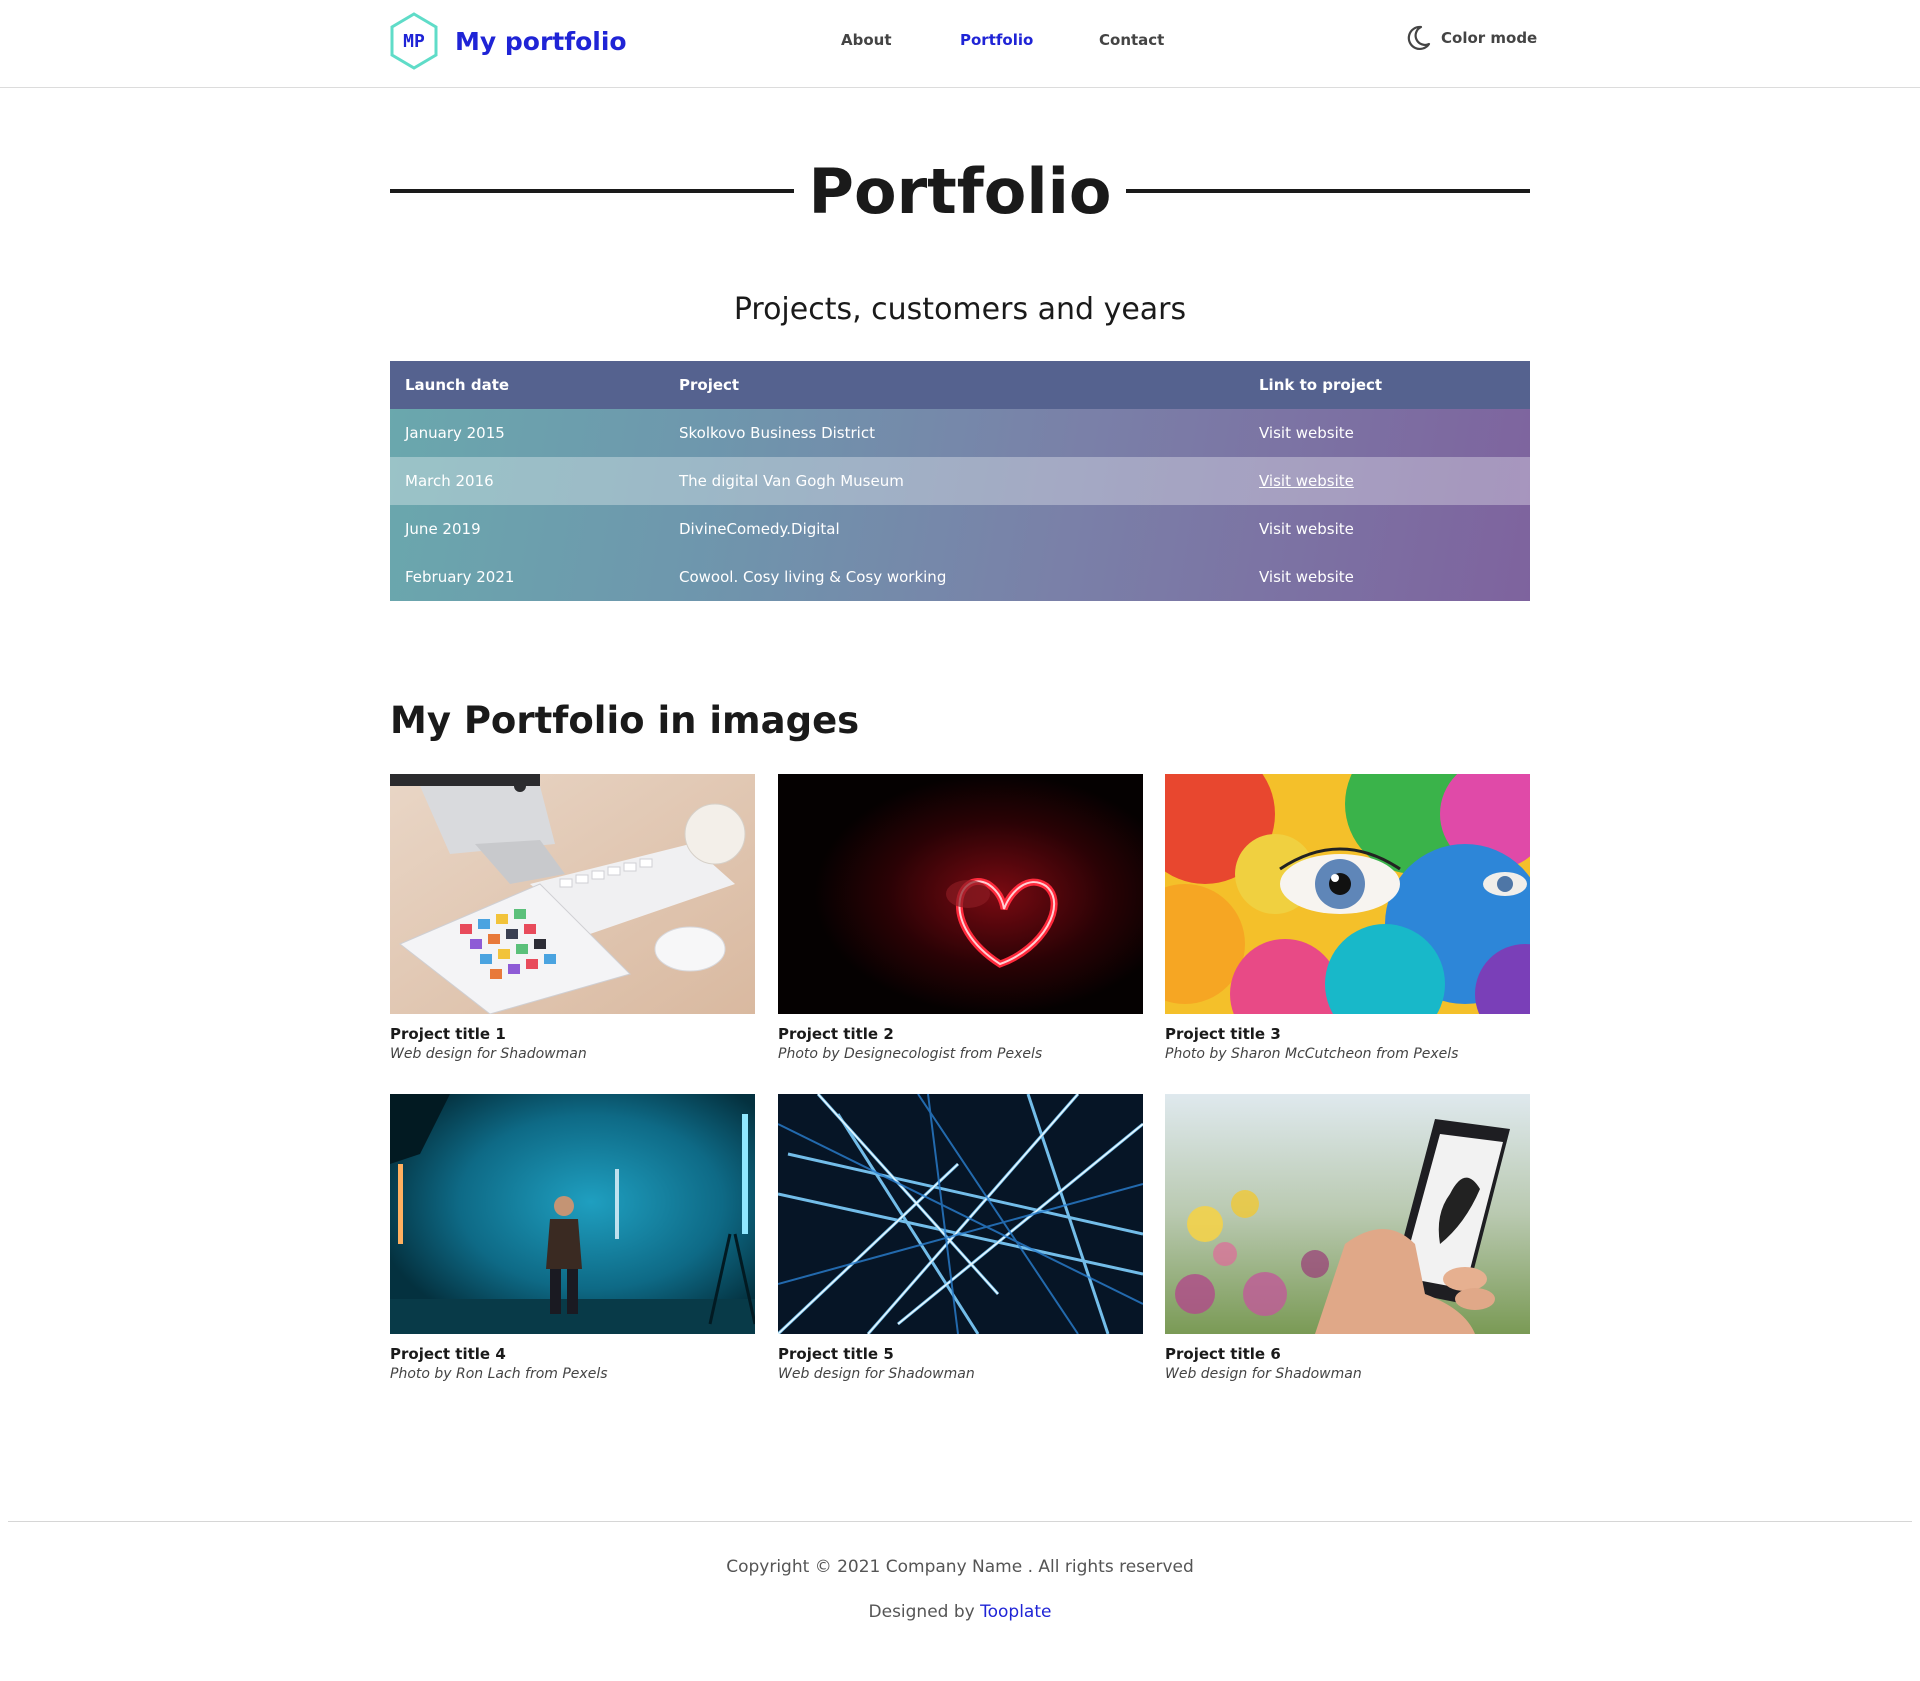  I want to click on moon-icon, so click(1419, 38).